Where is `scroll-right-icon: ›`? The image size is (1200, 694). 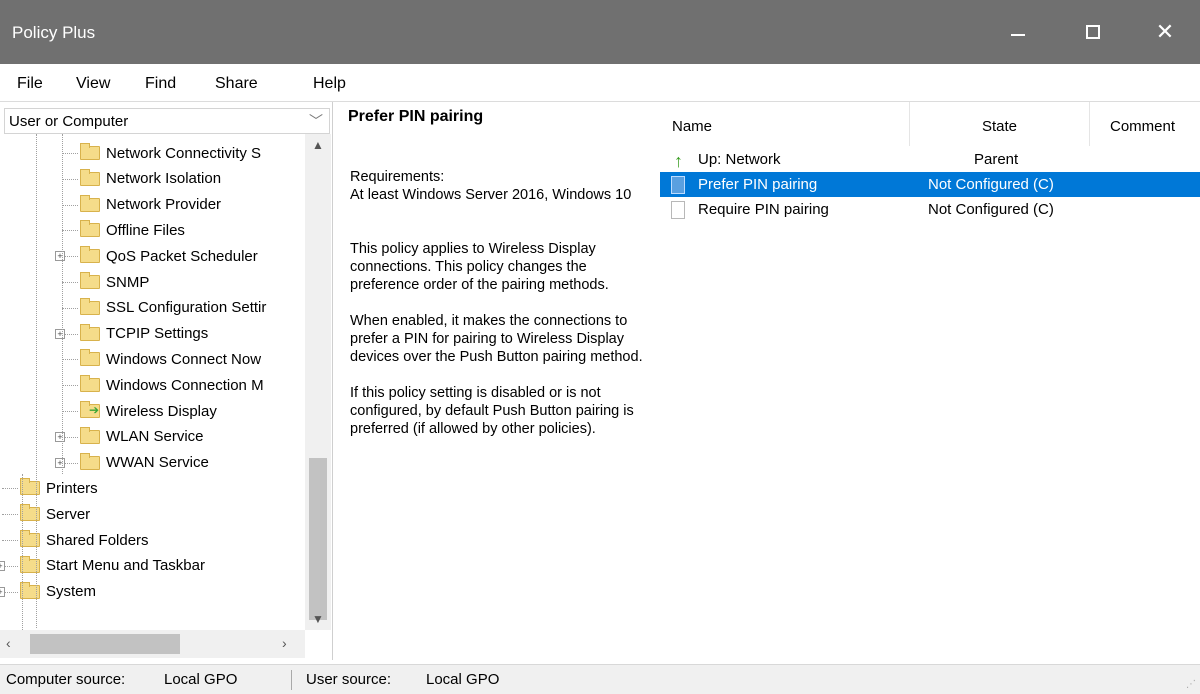 scroll-right-icon: › is located at coordinates (284, 643).